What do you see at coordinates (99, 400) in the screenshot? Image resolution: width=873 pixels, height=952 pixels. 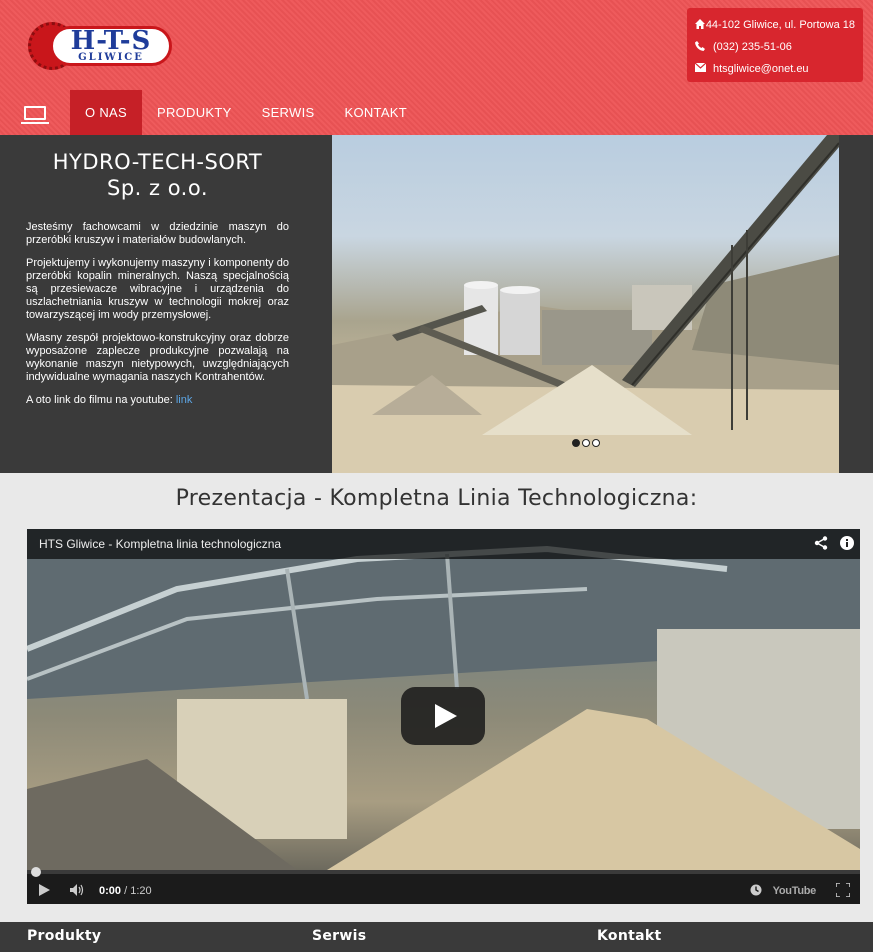 I see `youtube-link-prefix: A oto link do filmu na youtube:` at bounding box center [99, 400].